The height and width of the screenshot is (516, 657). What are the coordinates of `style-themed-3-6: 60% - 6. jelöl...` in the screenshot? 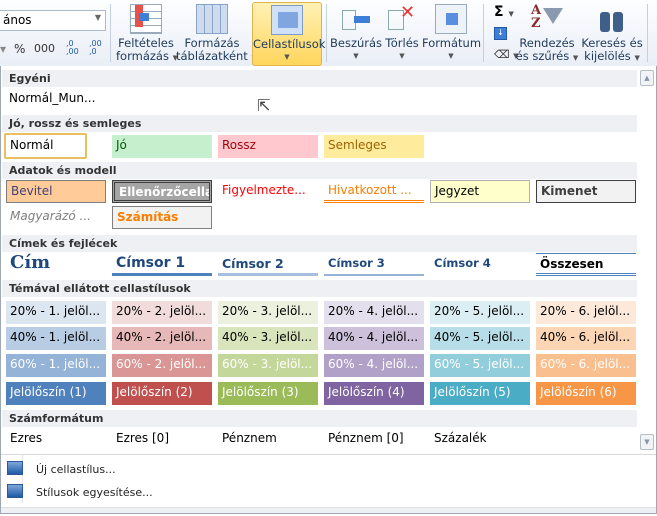 It's located at (586, 365).